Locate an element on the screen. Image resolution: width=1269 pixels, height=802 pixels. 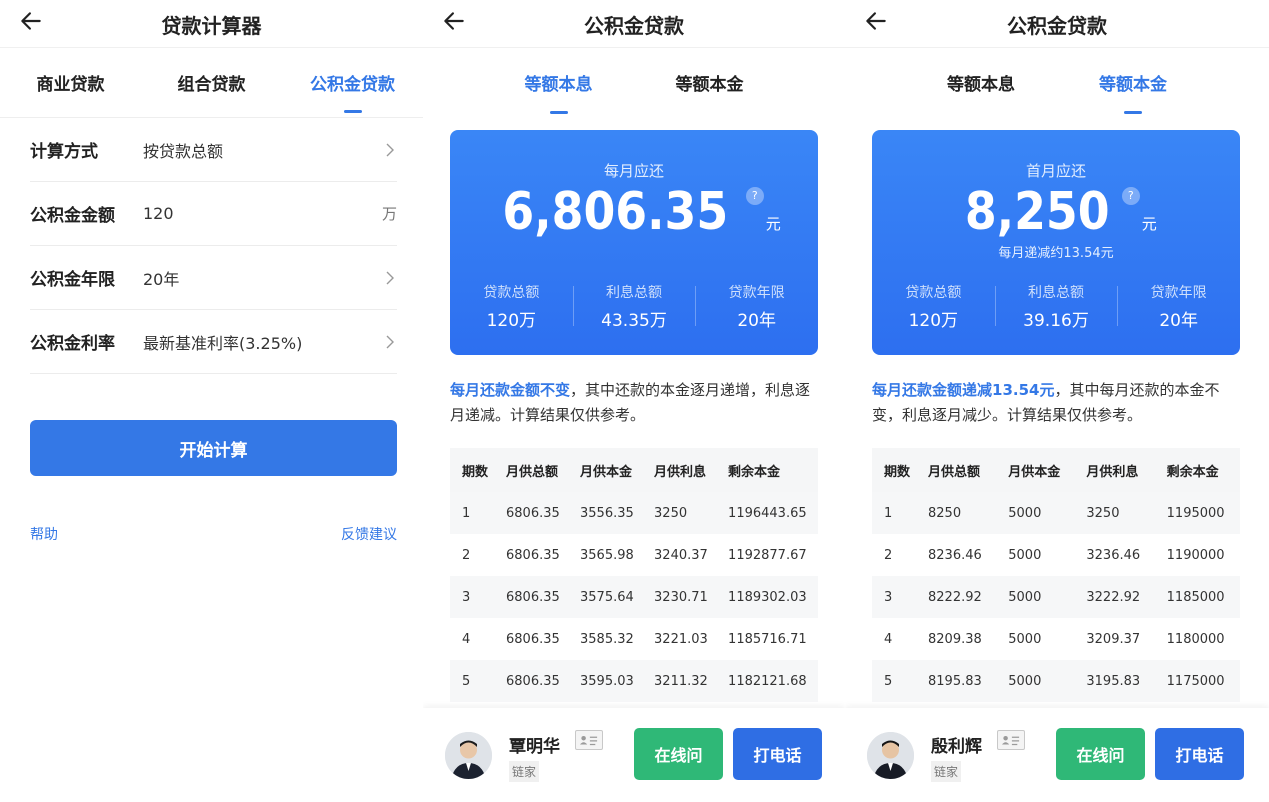
stat-label: 贷款年限 is located at coordinates (756, 293).